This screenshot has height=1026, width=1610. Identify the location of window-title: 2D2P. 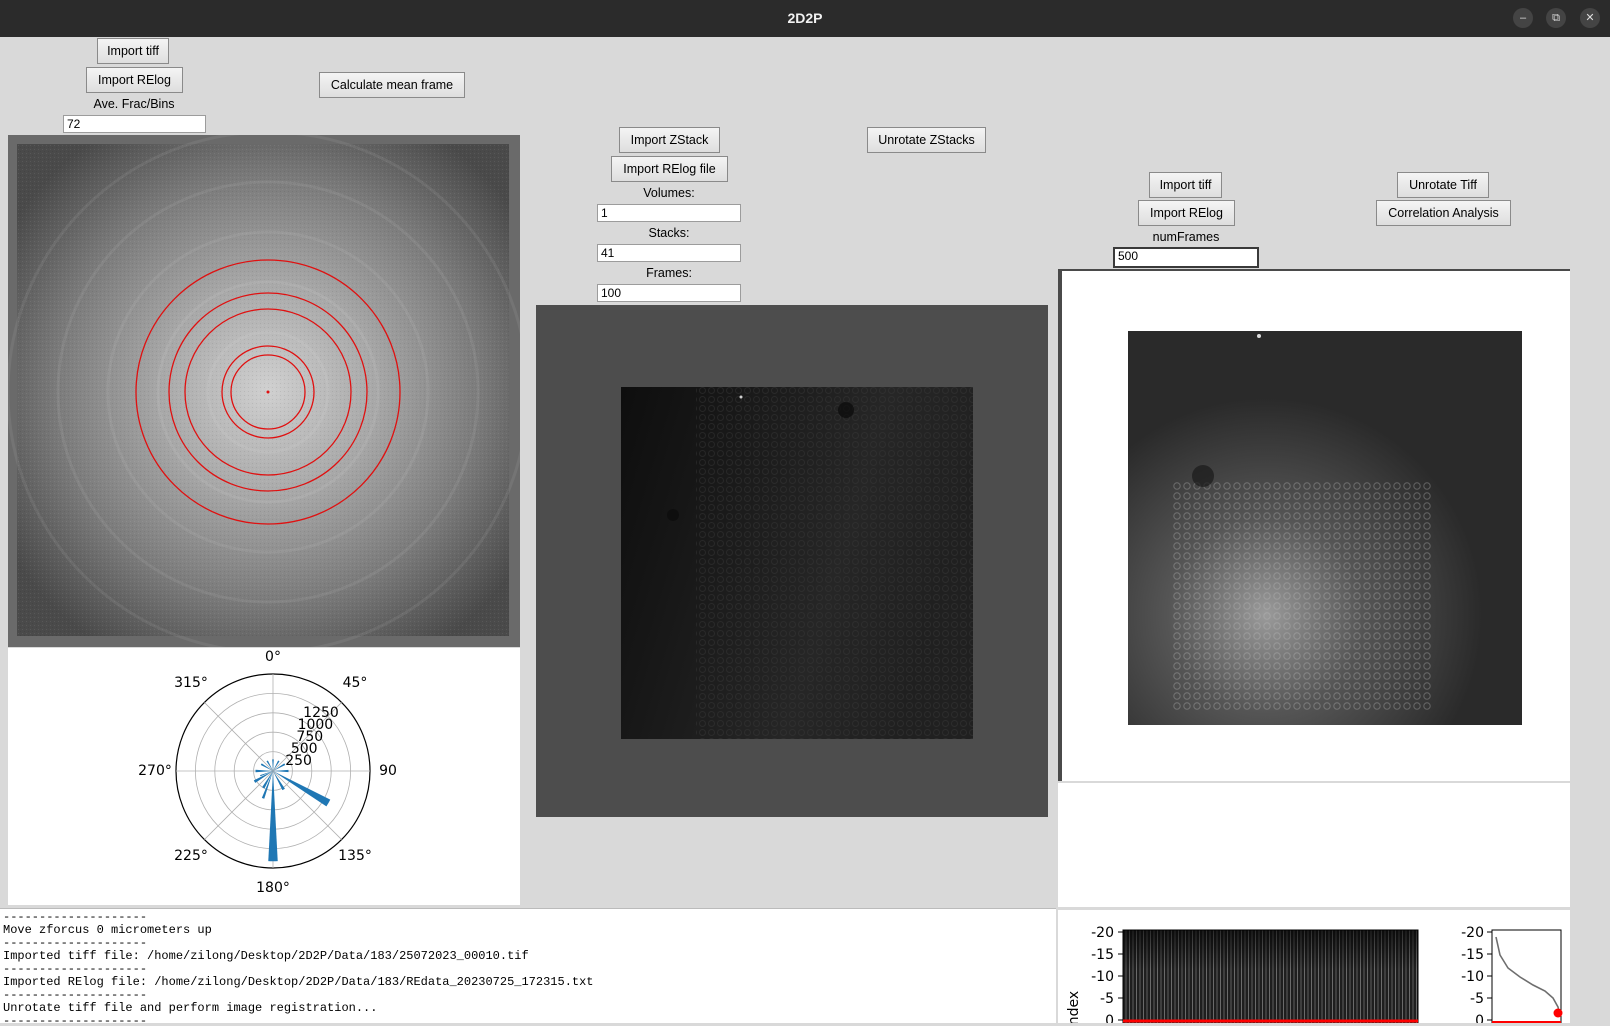
(805, 18).